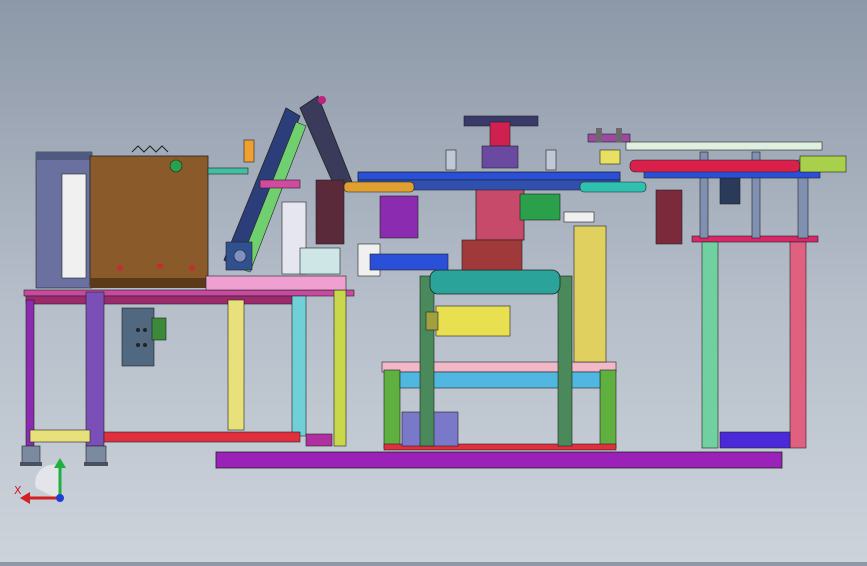 This screenshot has width=867, height=566. Describe the element at coordinates (40, 481) in the screenshot. I see `coordinate-triad: X` at that location.